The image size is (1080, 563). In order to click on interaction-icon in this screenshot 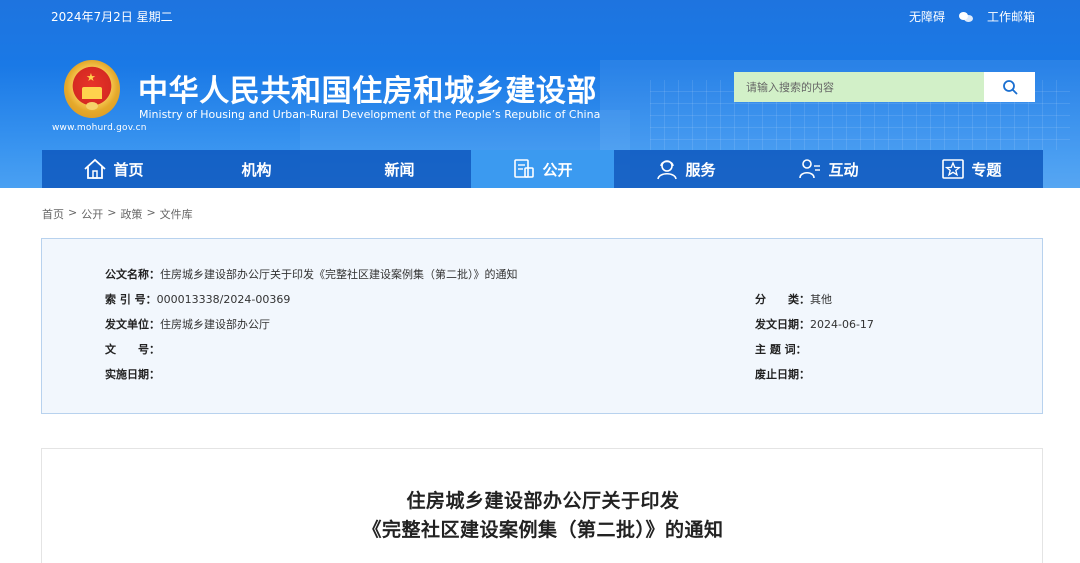, I will do `click(810, 169)`.